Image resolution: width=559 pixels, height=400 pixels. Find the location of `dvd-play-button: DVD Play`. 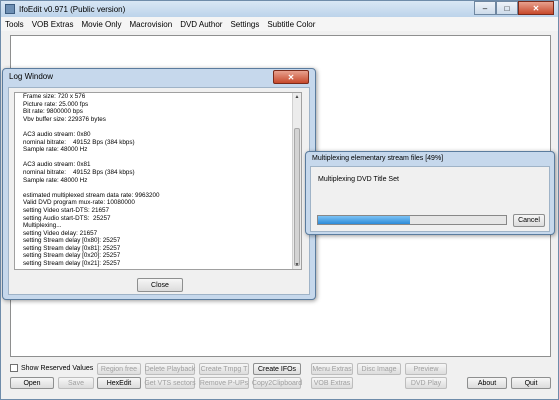

dvd-play-button: DVD Play is located at coordinates (426, 383).